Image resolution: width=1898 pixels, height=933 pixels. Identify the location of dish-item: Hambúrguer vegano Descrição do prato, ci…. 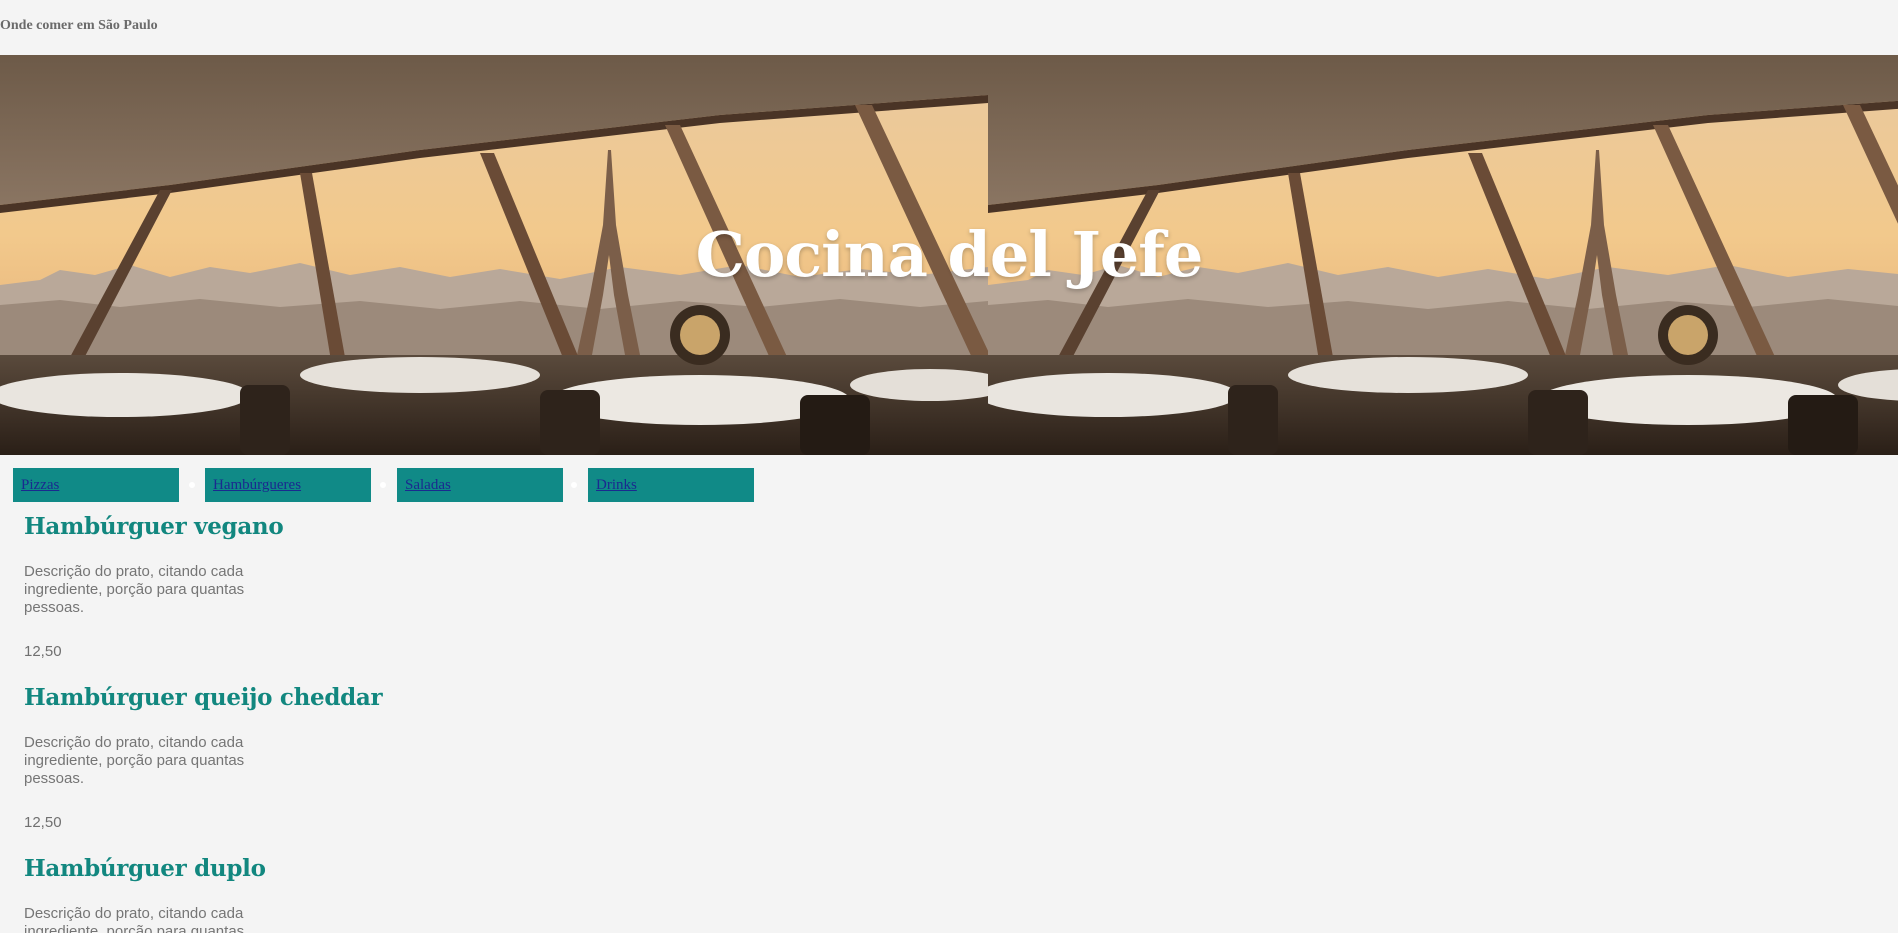
(324, 586).